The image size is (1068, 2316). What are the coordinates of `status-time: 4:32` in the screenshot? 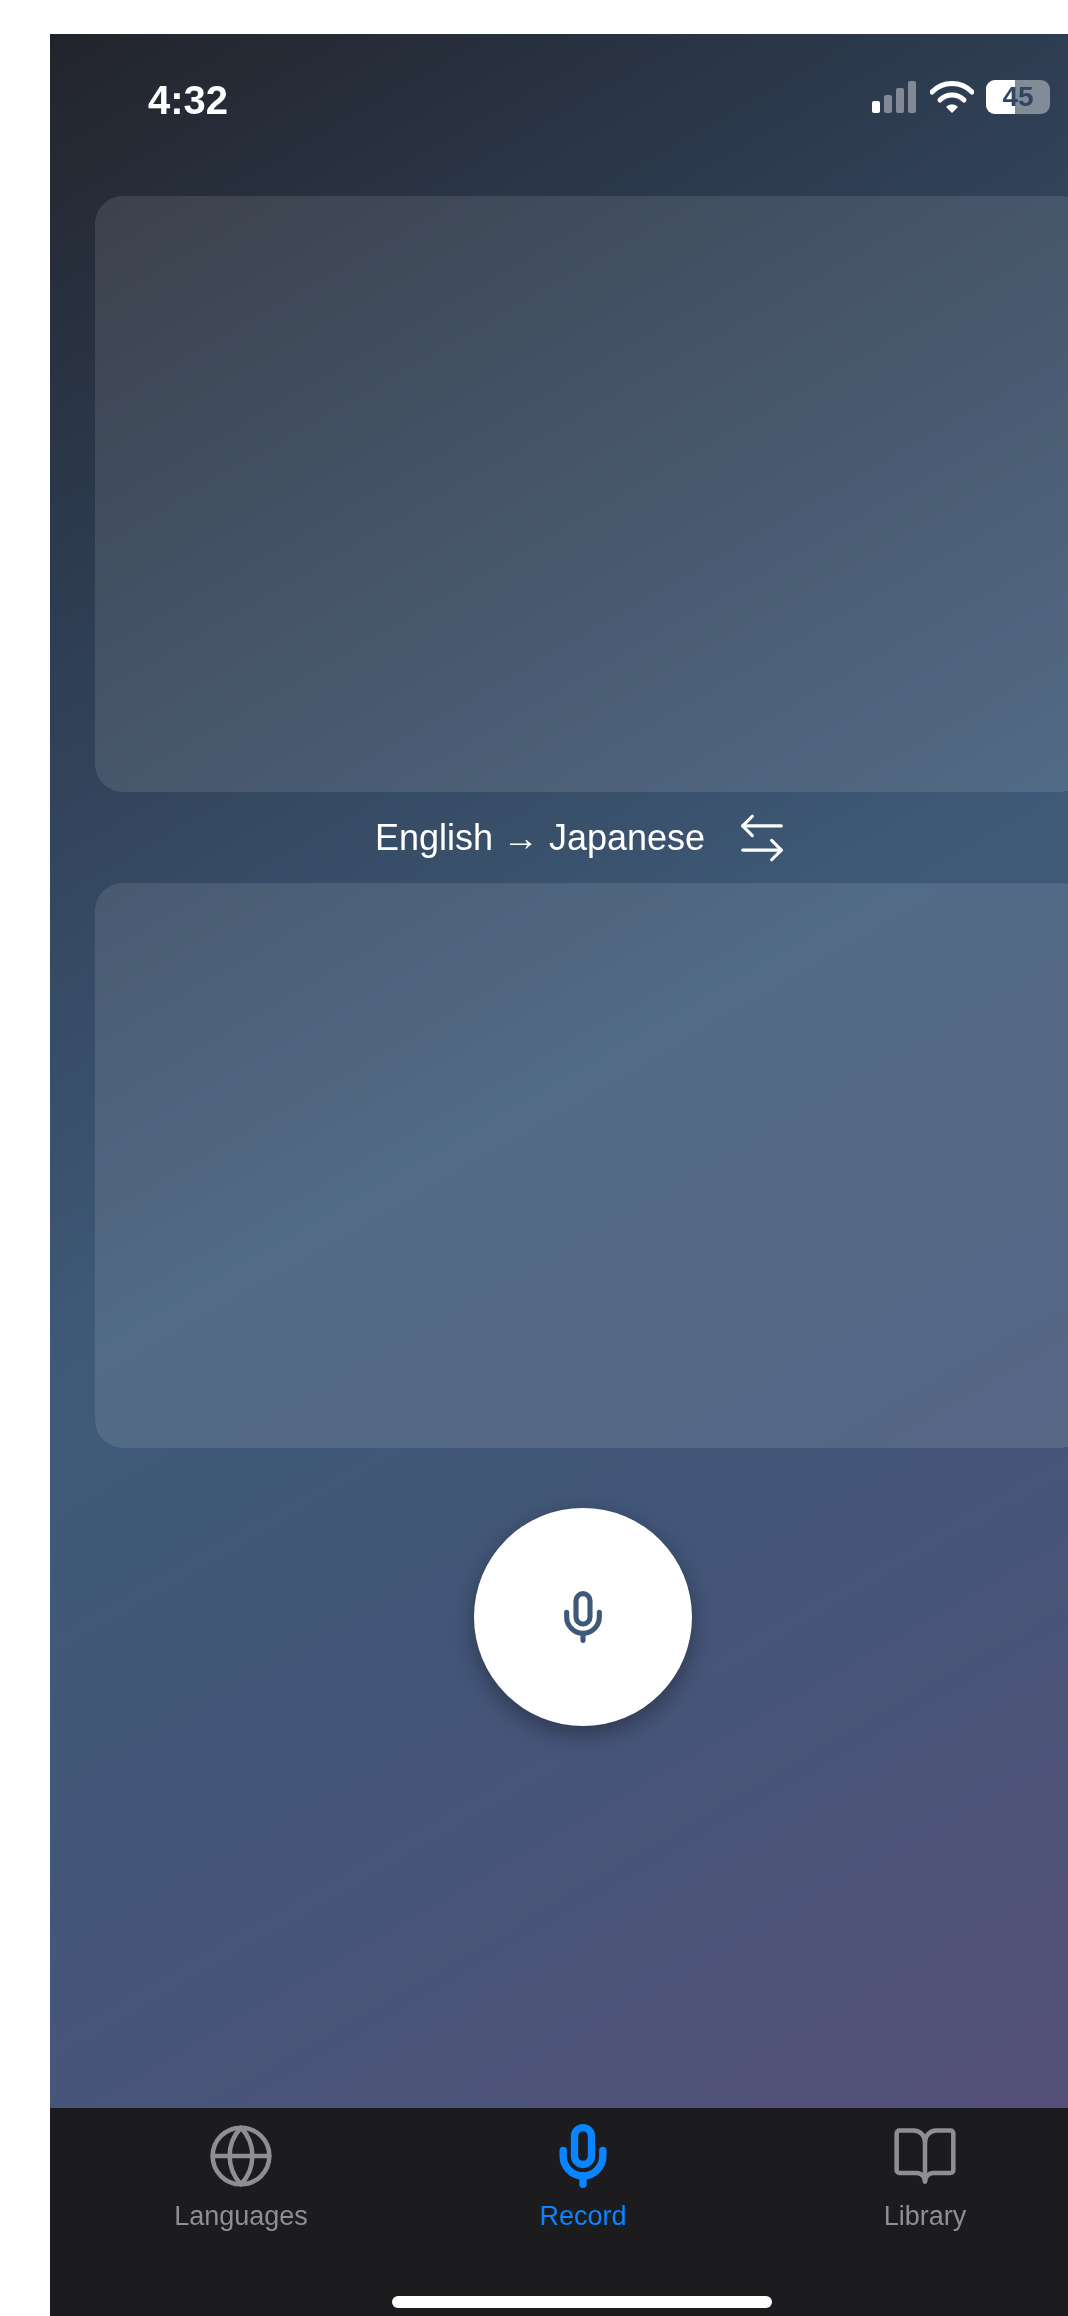 It's located at (188, 100).